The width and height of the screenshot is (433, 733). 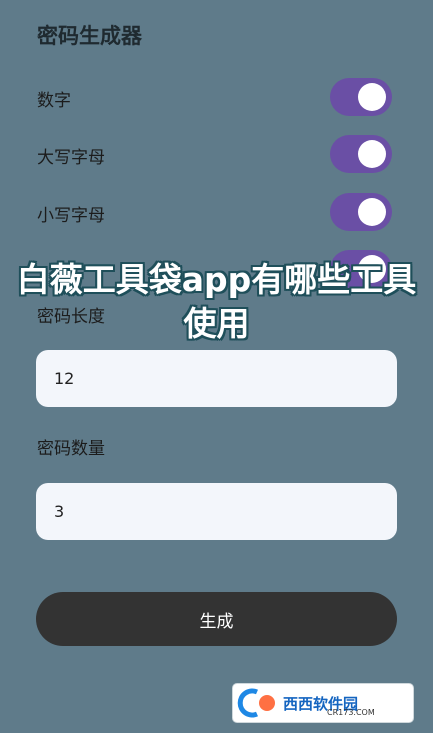 What do you see at coordinates (89, 36) in the screenshot?
I see `page-title: 密码生成器` at bounding box center [89, 36].